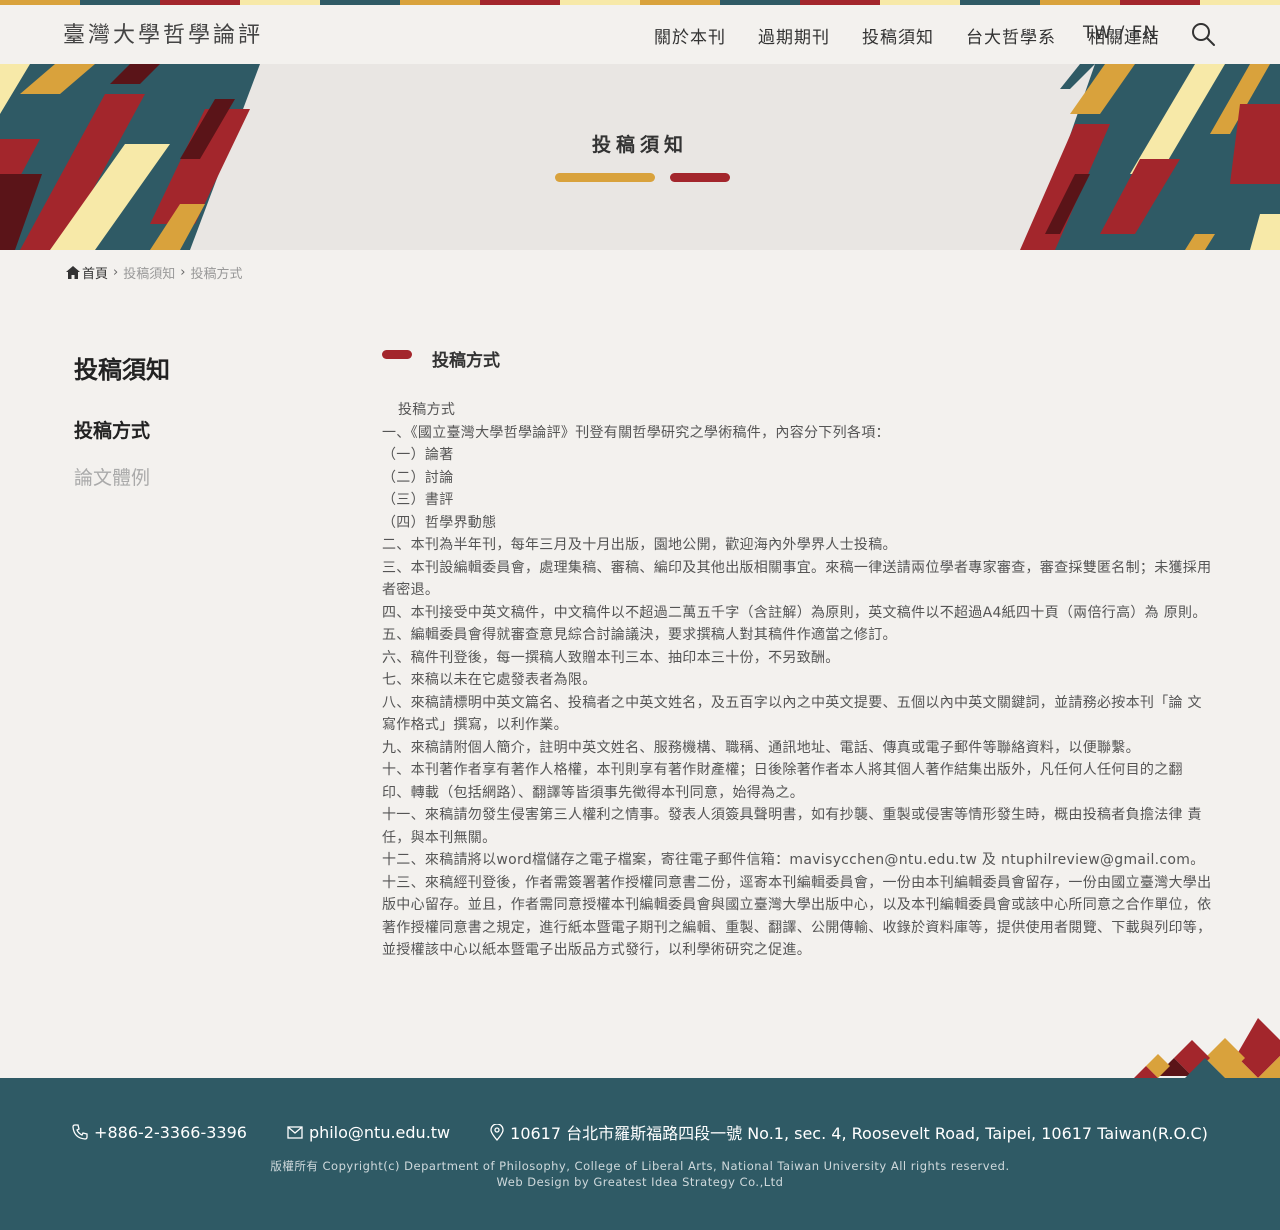 This screenshot has width=1280, height=1230. I want to click on content-paragraph: 一、《國立臺灣大學哲學論評》刊登有關哲學研究之學術稿件，內容分下列各項：, so click(636, 432).